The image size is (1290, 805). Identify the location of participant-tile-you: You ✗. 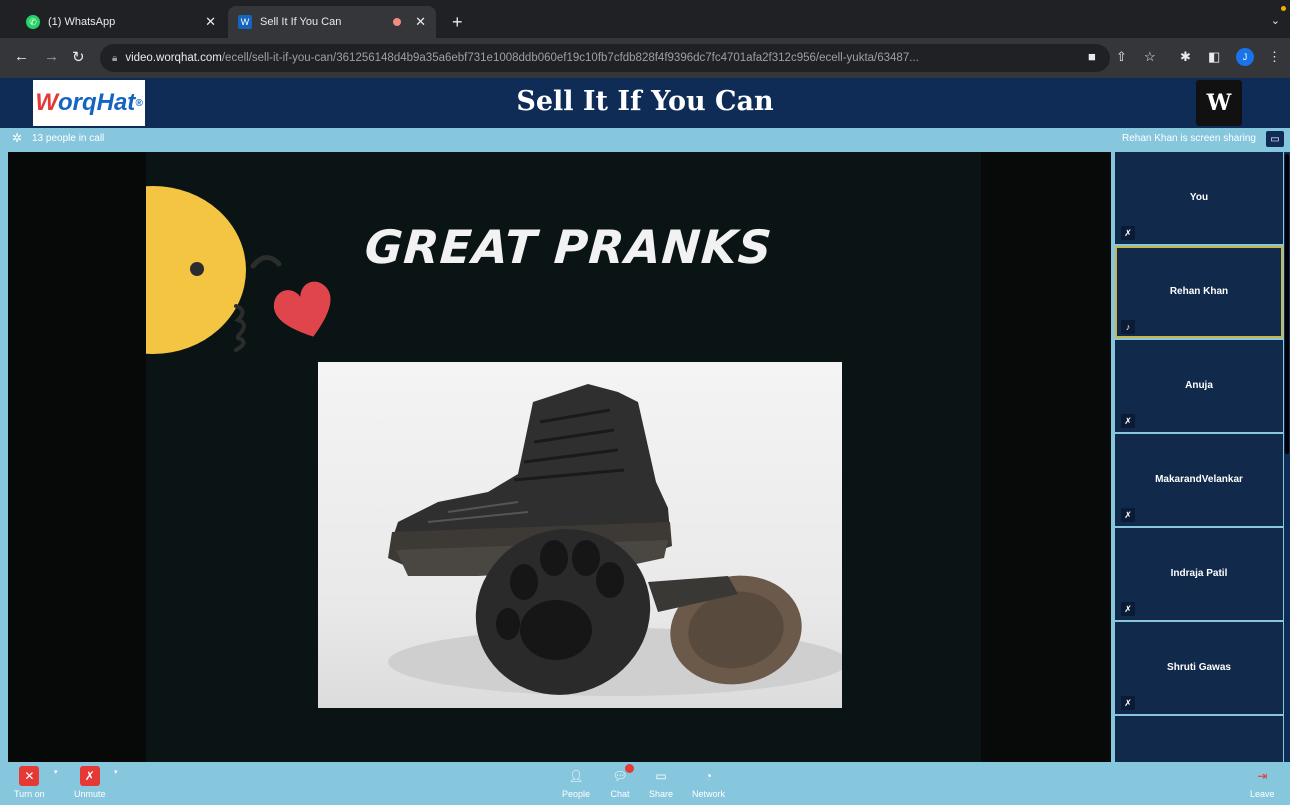
(1199, 198).